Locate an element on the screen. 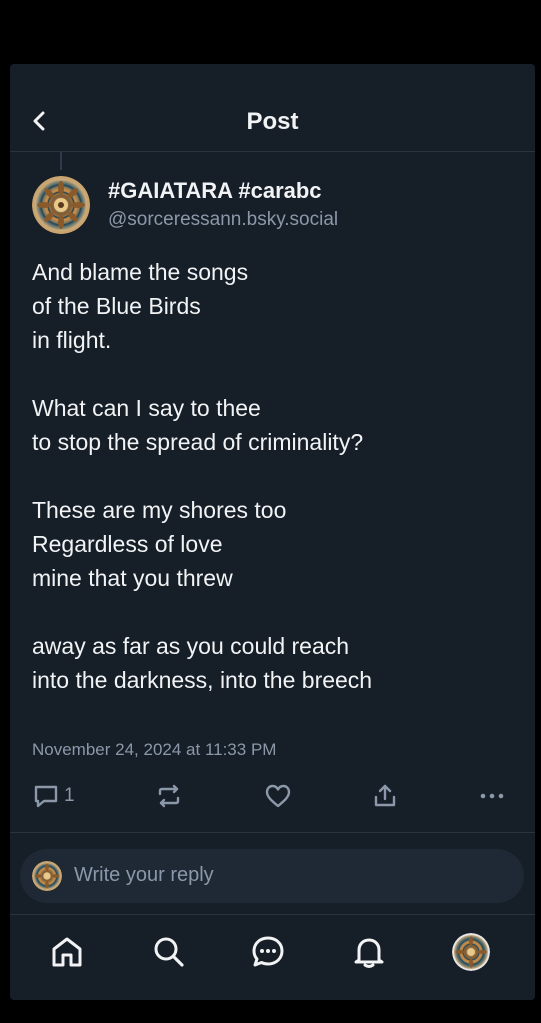 This screenshot has height=1023, width=541. notifications-icon is located at coordinates (369, 953).